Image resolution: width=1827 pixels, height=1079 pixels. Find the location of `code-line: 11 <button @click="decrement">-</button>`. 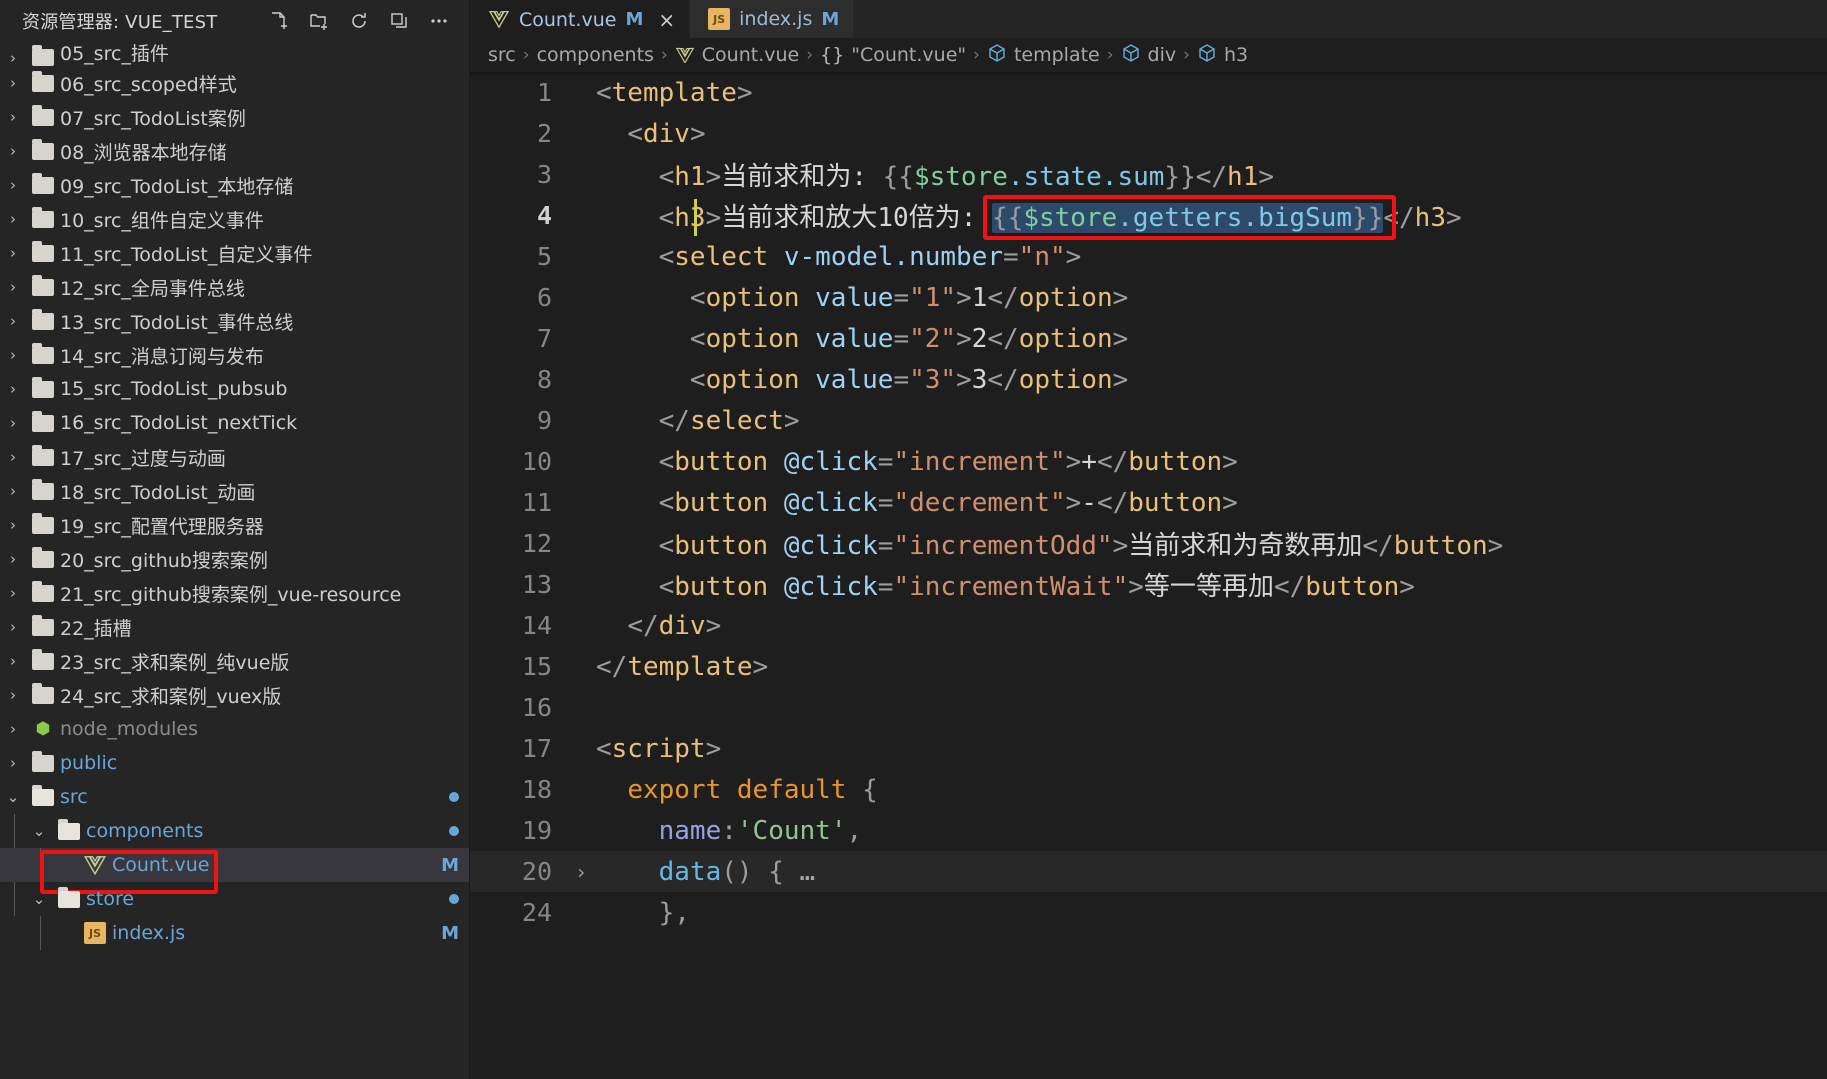

code-line: 11 <button @click="decrement">-</button> is located at coordinates (1148, 502).